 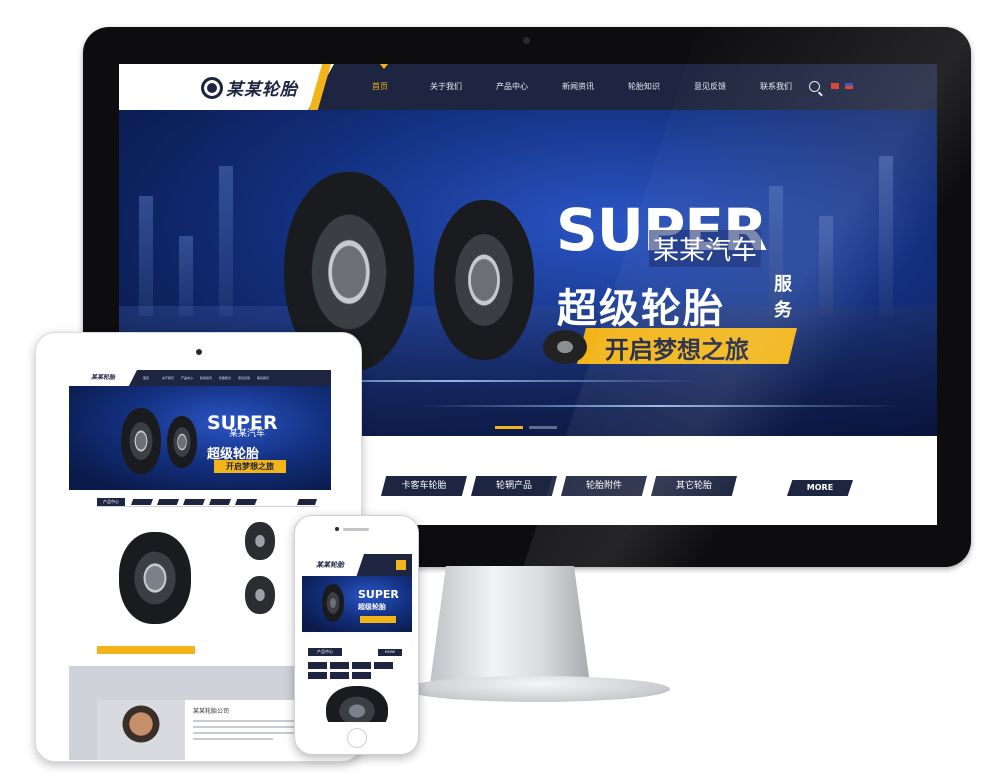 I want to click on menu-icon, so click(x=401, y=565).